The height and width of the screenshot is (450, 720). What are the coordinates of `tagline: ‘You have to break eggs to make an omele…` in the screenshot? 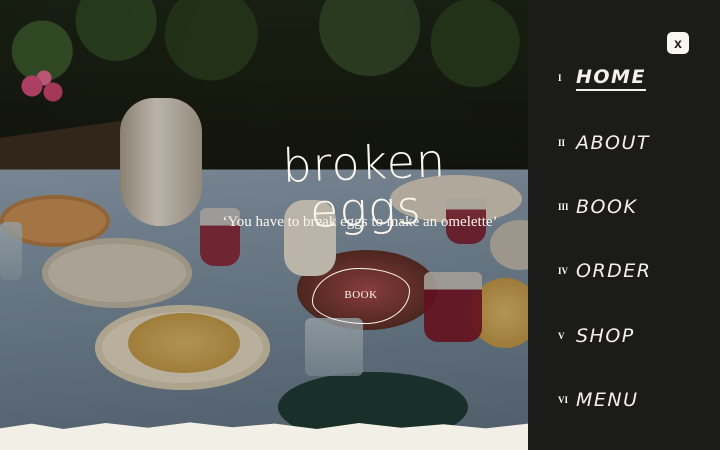 It's located at (360, 222).